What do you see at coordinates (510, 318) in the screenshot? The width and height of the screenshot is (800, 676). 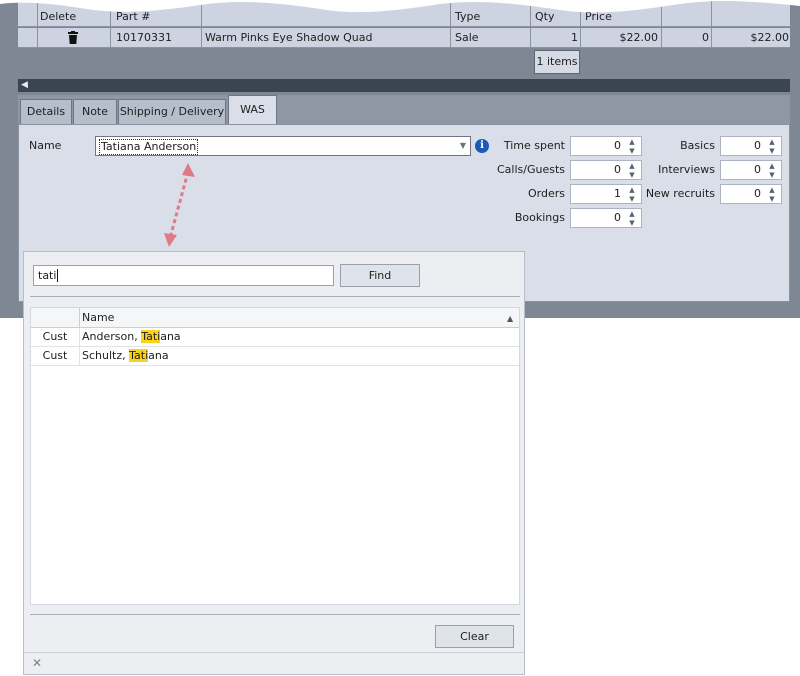 I see `sort-ascending-icon: ▲` at bounding box center [510, 318].